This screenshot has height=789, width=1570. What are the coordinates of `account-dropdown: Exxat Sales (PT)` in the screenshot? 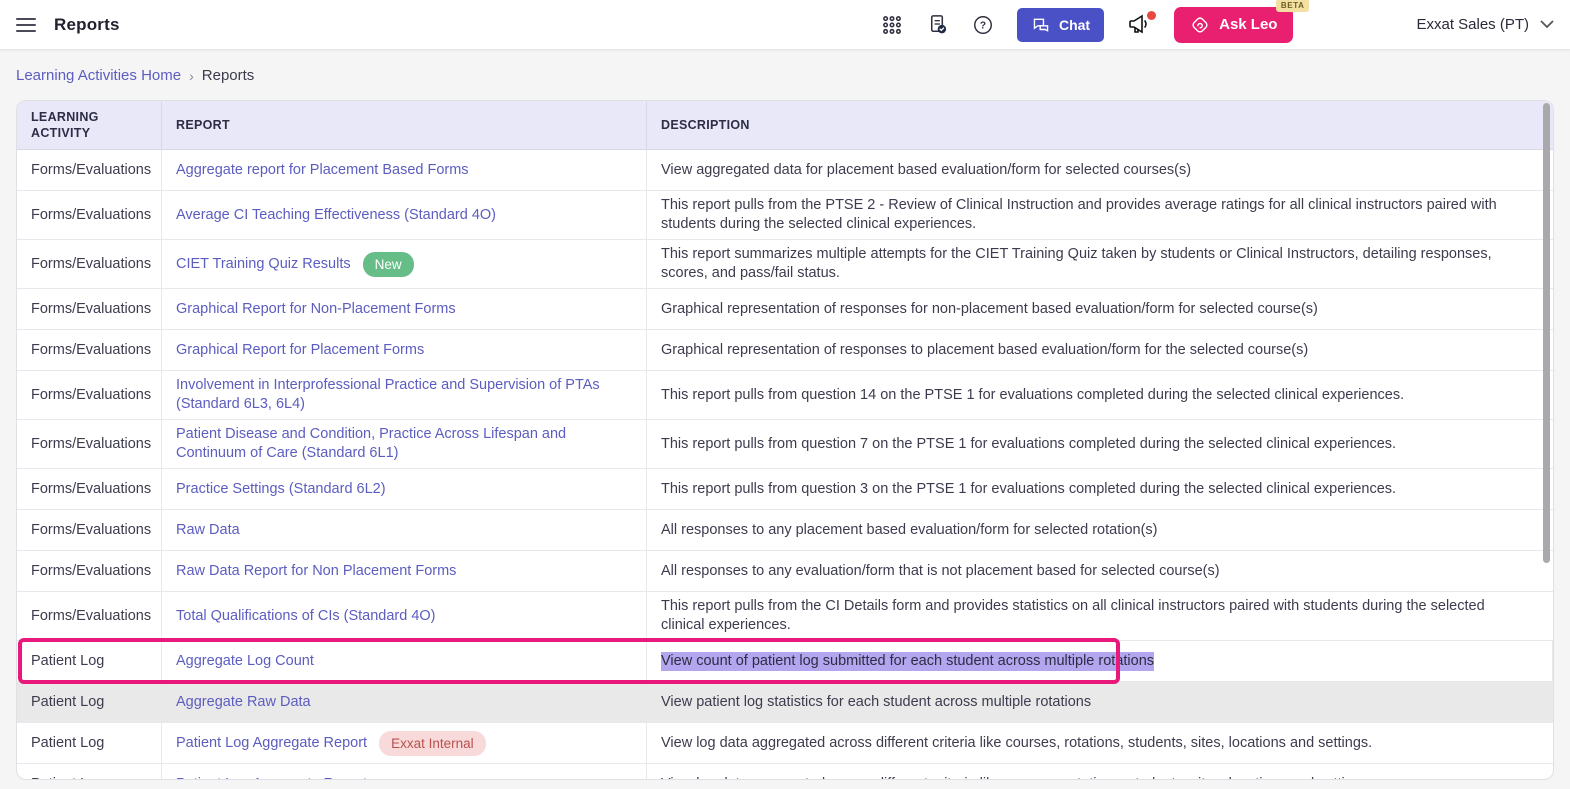 It's located at (1485, 24).